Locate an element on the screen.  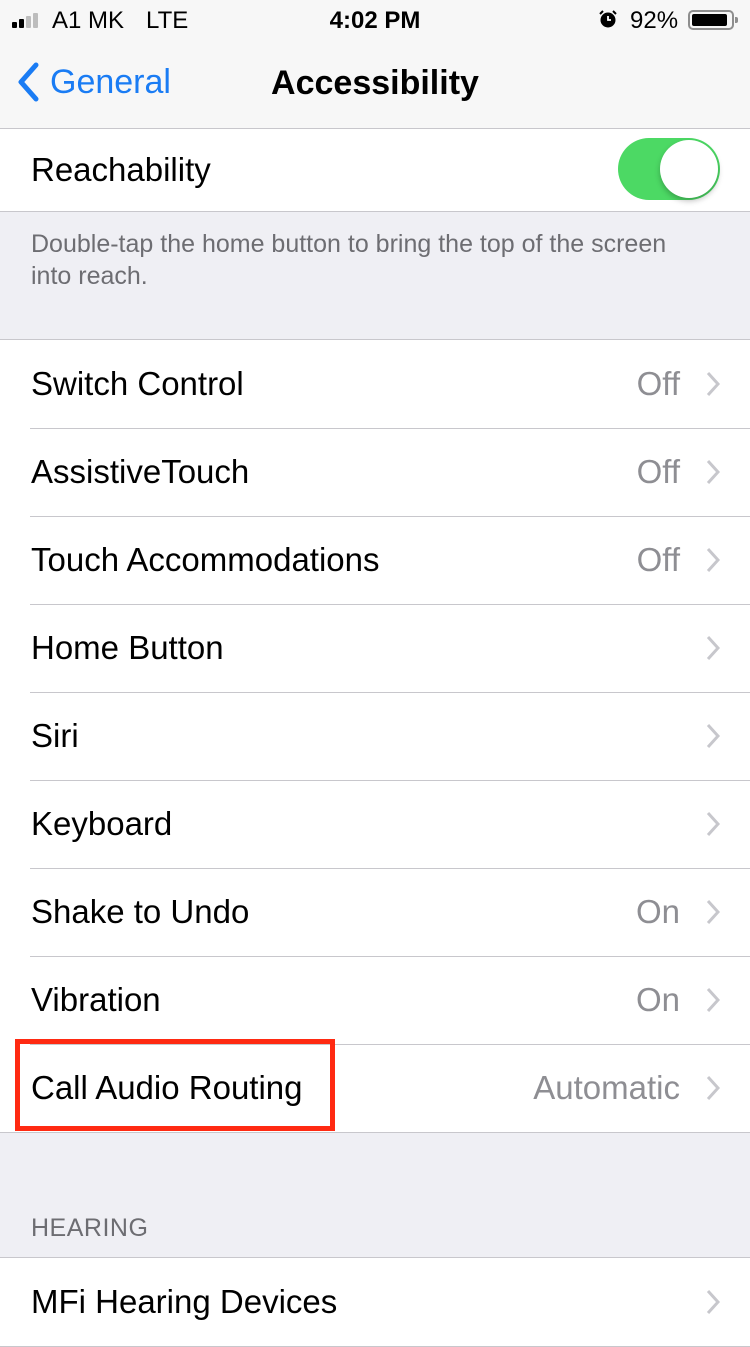
battery-fill is located at coordinates (709, 20).